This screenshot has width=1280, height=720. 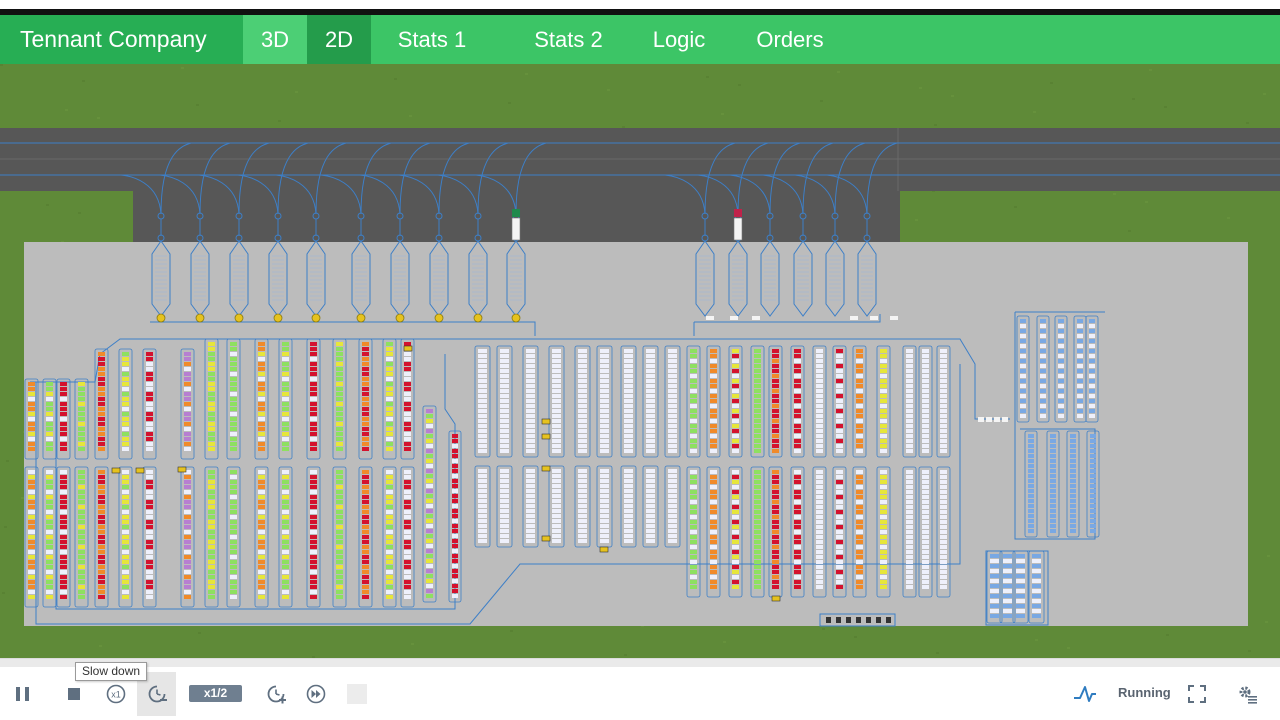 What do you see at coordinates (275, 39) in the screenshot?
I see `tab-3d: 3D` at bounding box center [275, 39].